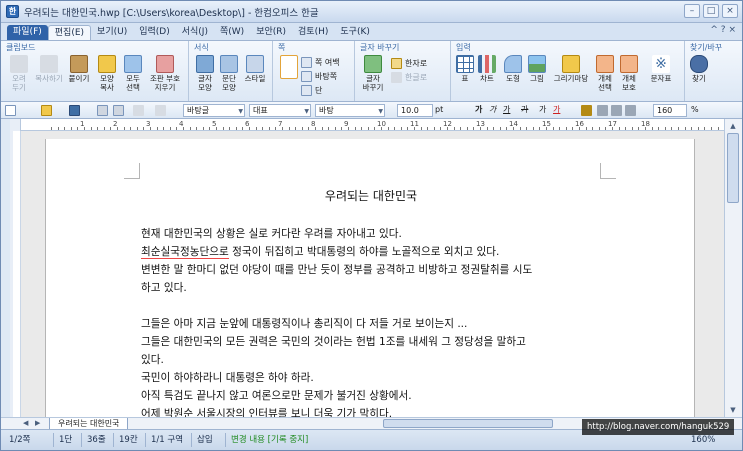 The height and width of the screenshot is (451, 743). What do you see at coordinates (439, 110) in the screenshot?
I see `font-size-unit: pt` at bounding box center [439, 110].